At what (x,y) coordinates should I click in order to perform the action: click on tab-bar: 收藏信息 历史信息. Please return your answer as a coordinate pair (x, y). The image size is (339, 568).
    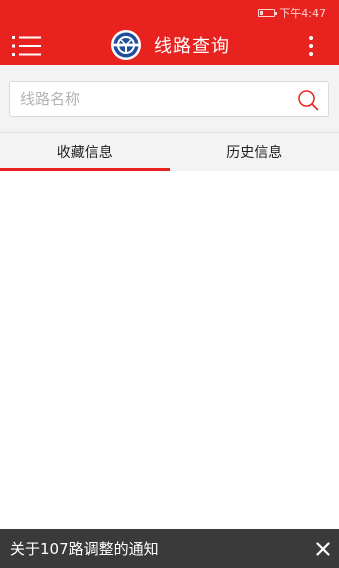
    Looking at the image, I should click on (169, 152).